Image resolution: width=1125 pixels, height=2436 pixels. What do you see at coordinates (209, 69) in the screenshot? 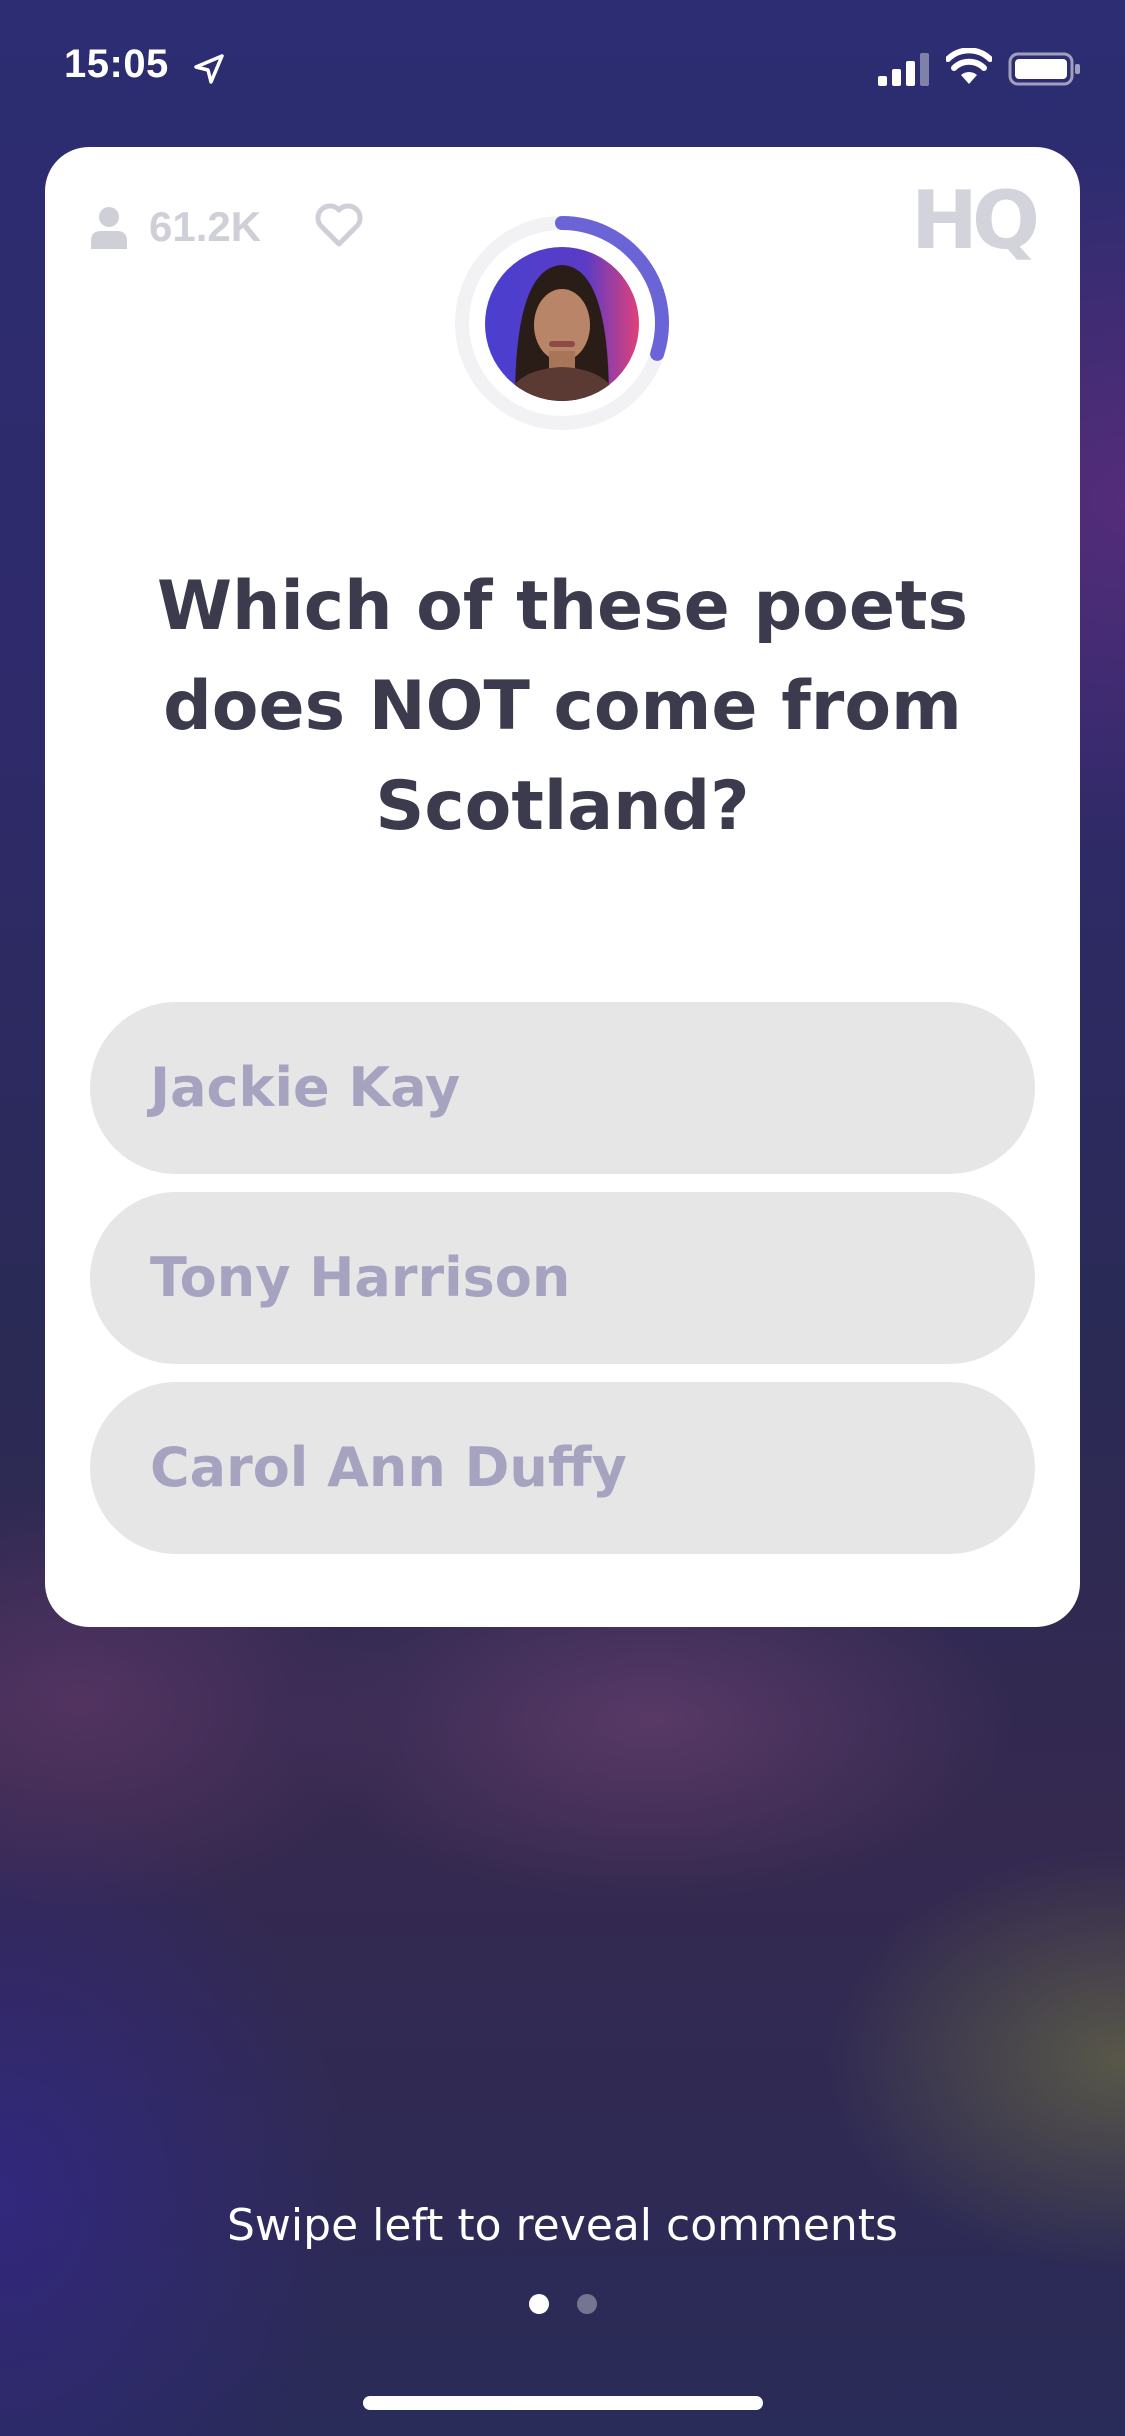
I see `location-arrow-icon` at bounding box center [209, 69].